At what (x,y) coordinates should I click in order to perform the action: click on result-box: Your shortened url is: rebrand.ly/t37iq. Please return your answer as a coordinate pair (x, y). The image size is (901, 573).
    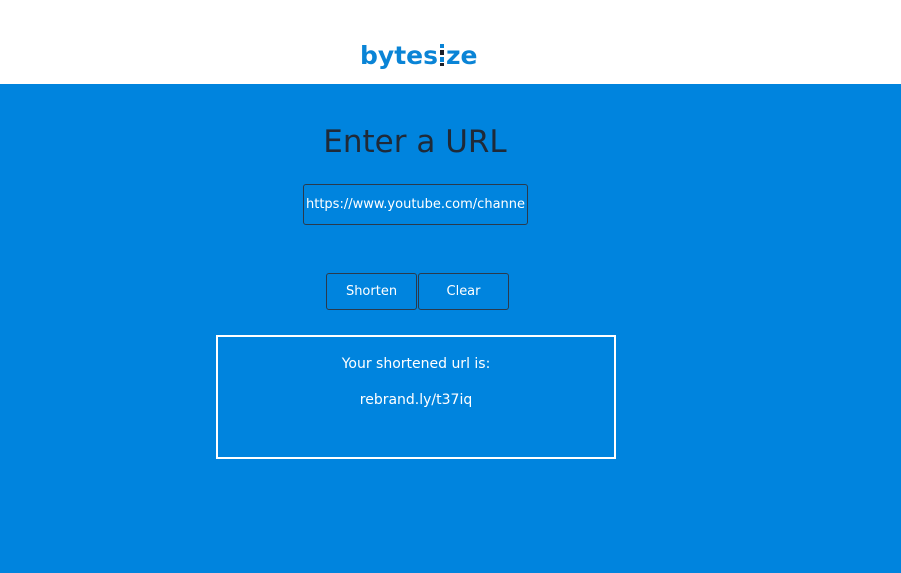
    Looking at the image, I should click on (416, 397).